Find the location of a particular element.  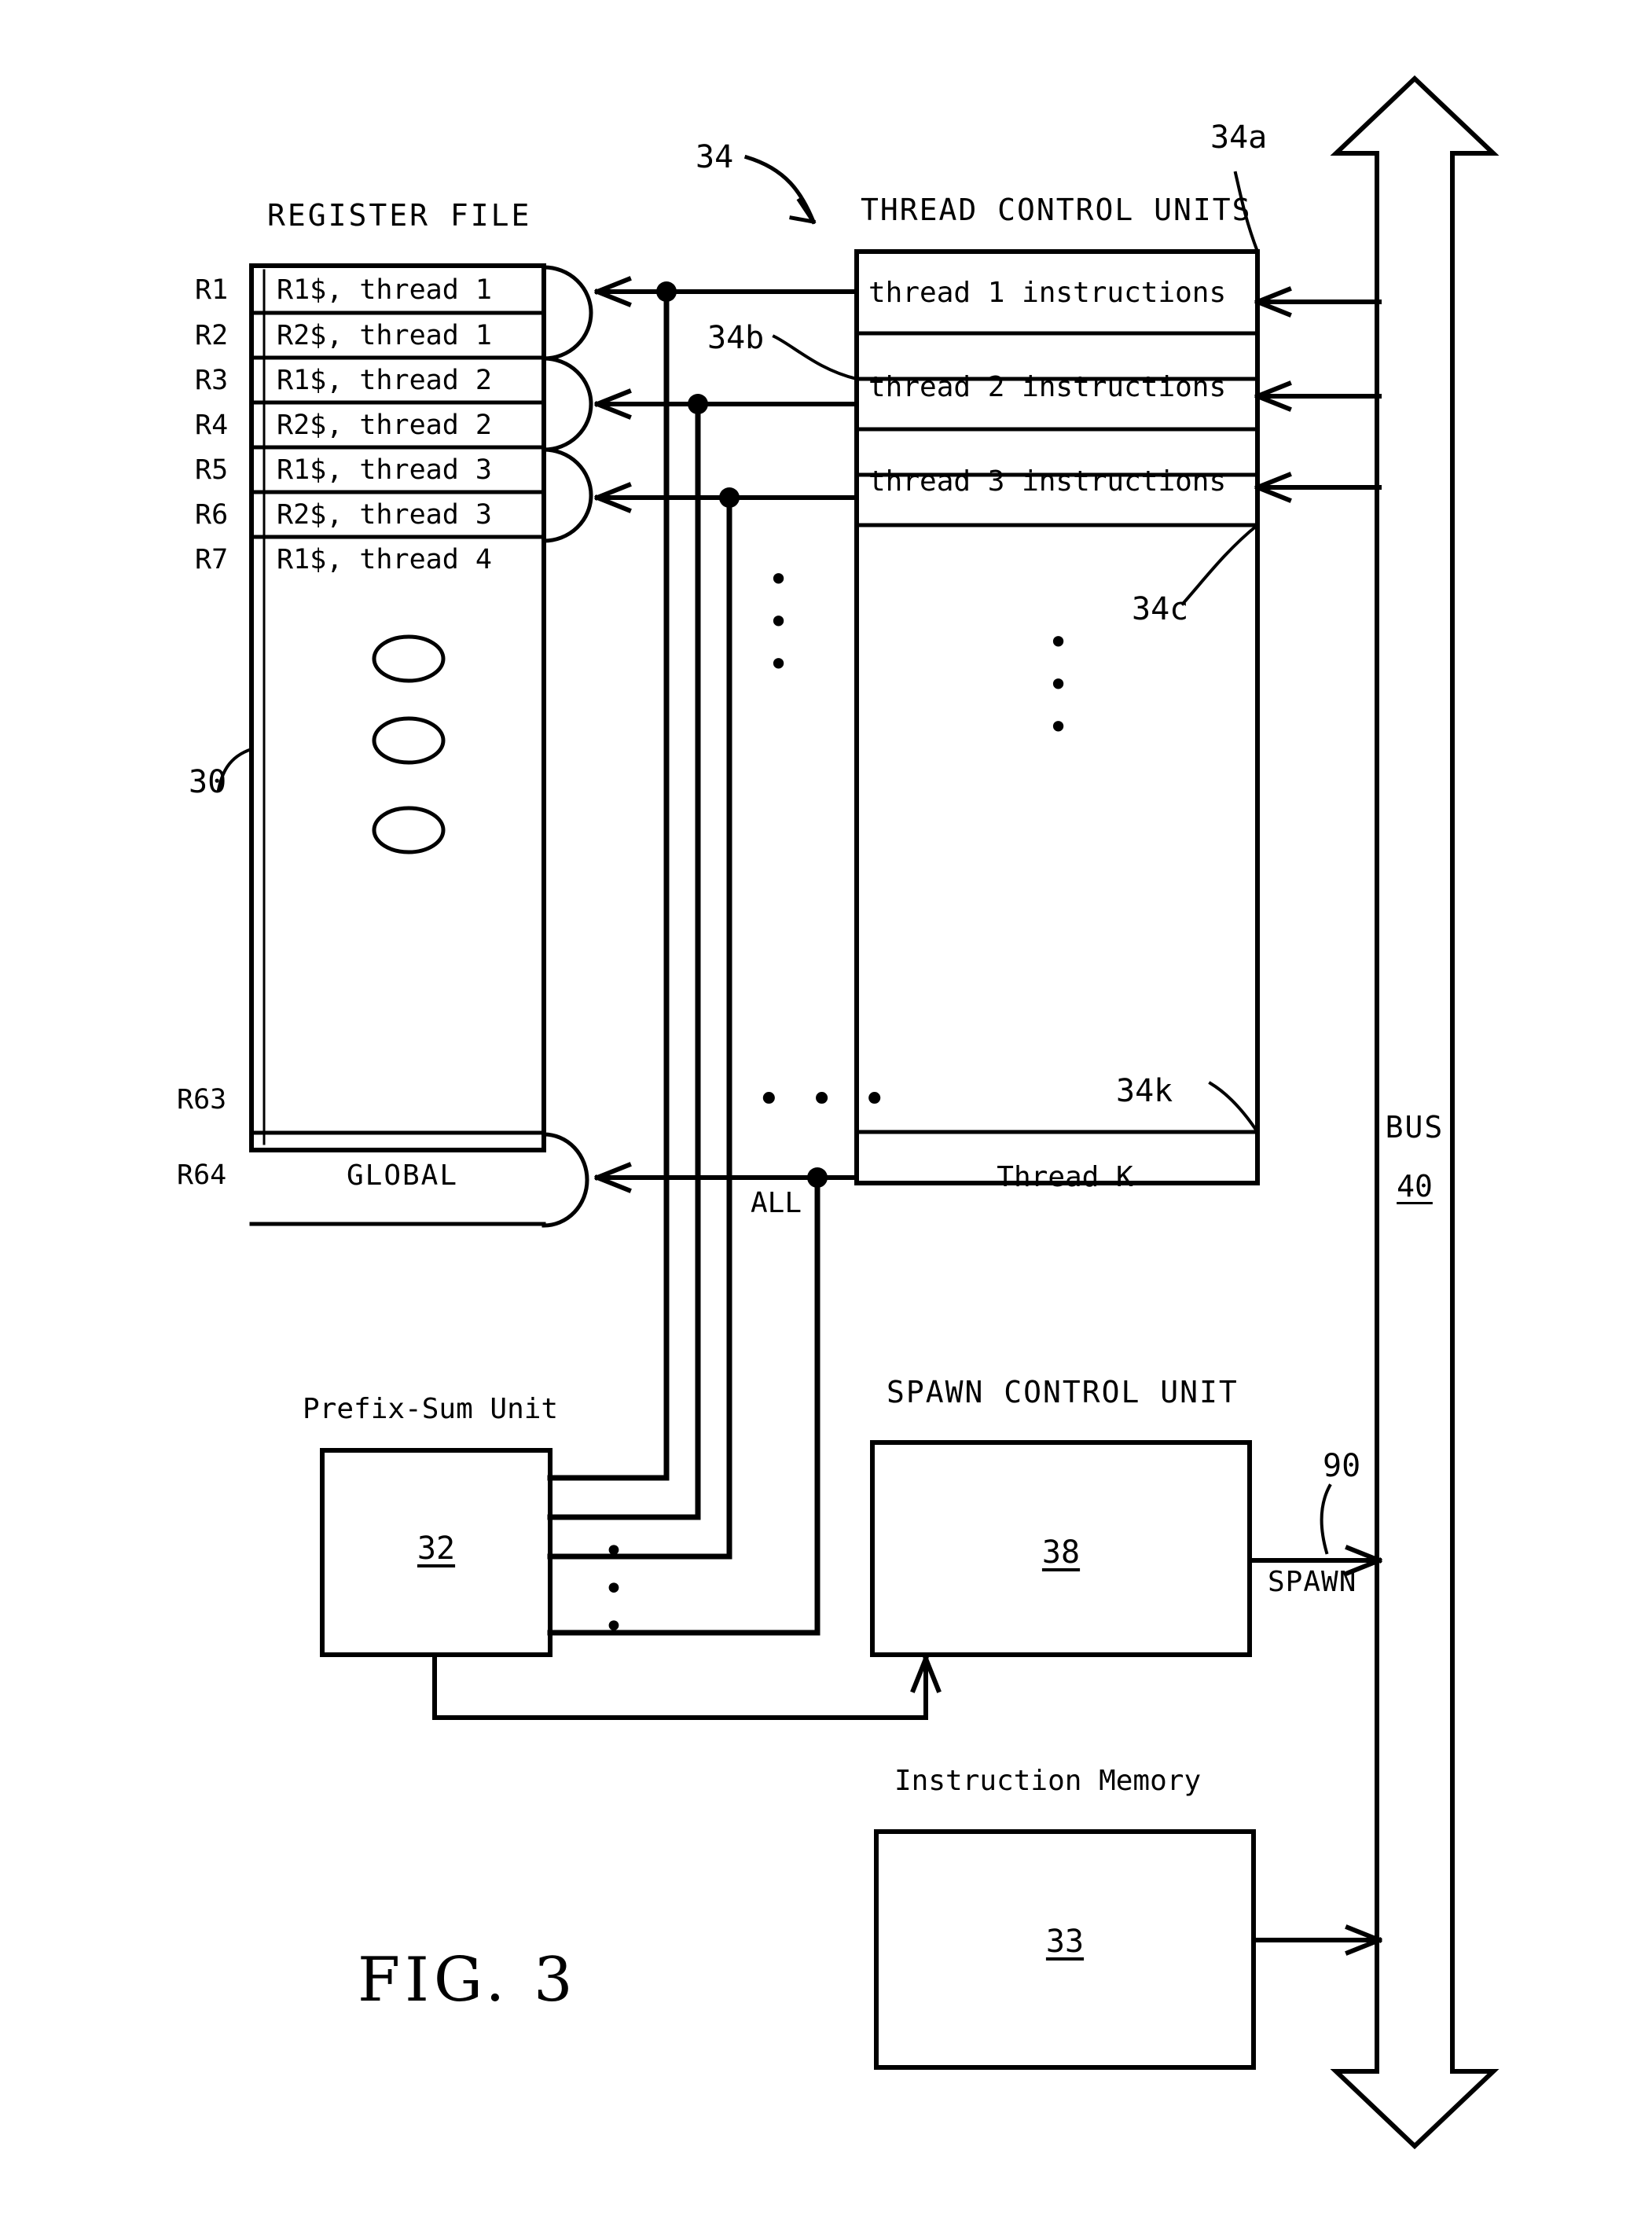

register-row-value: R1$, thread 1 is located at coordinates (385, 290).